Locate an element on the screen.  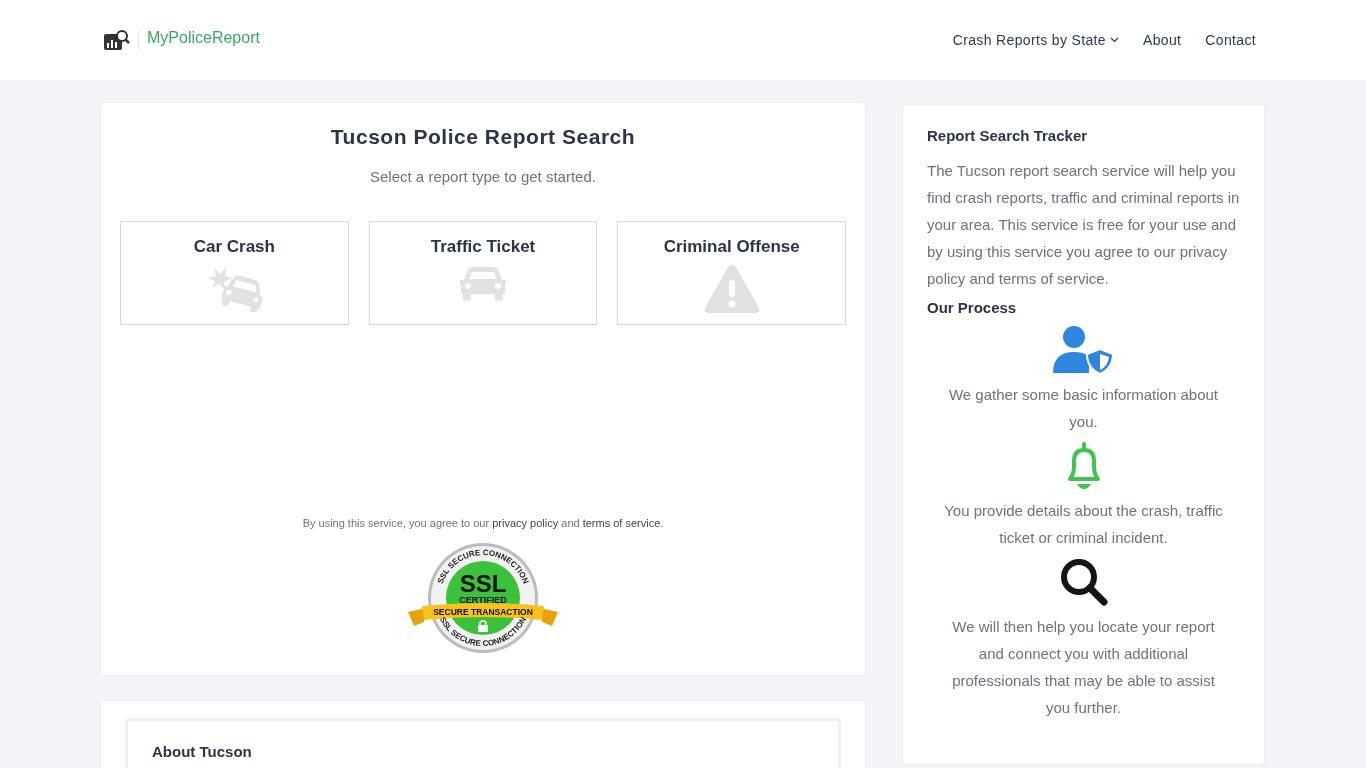
privacy-policy-link: privacy policy is located at coordinates (525, 523).